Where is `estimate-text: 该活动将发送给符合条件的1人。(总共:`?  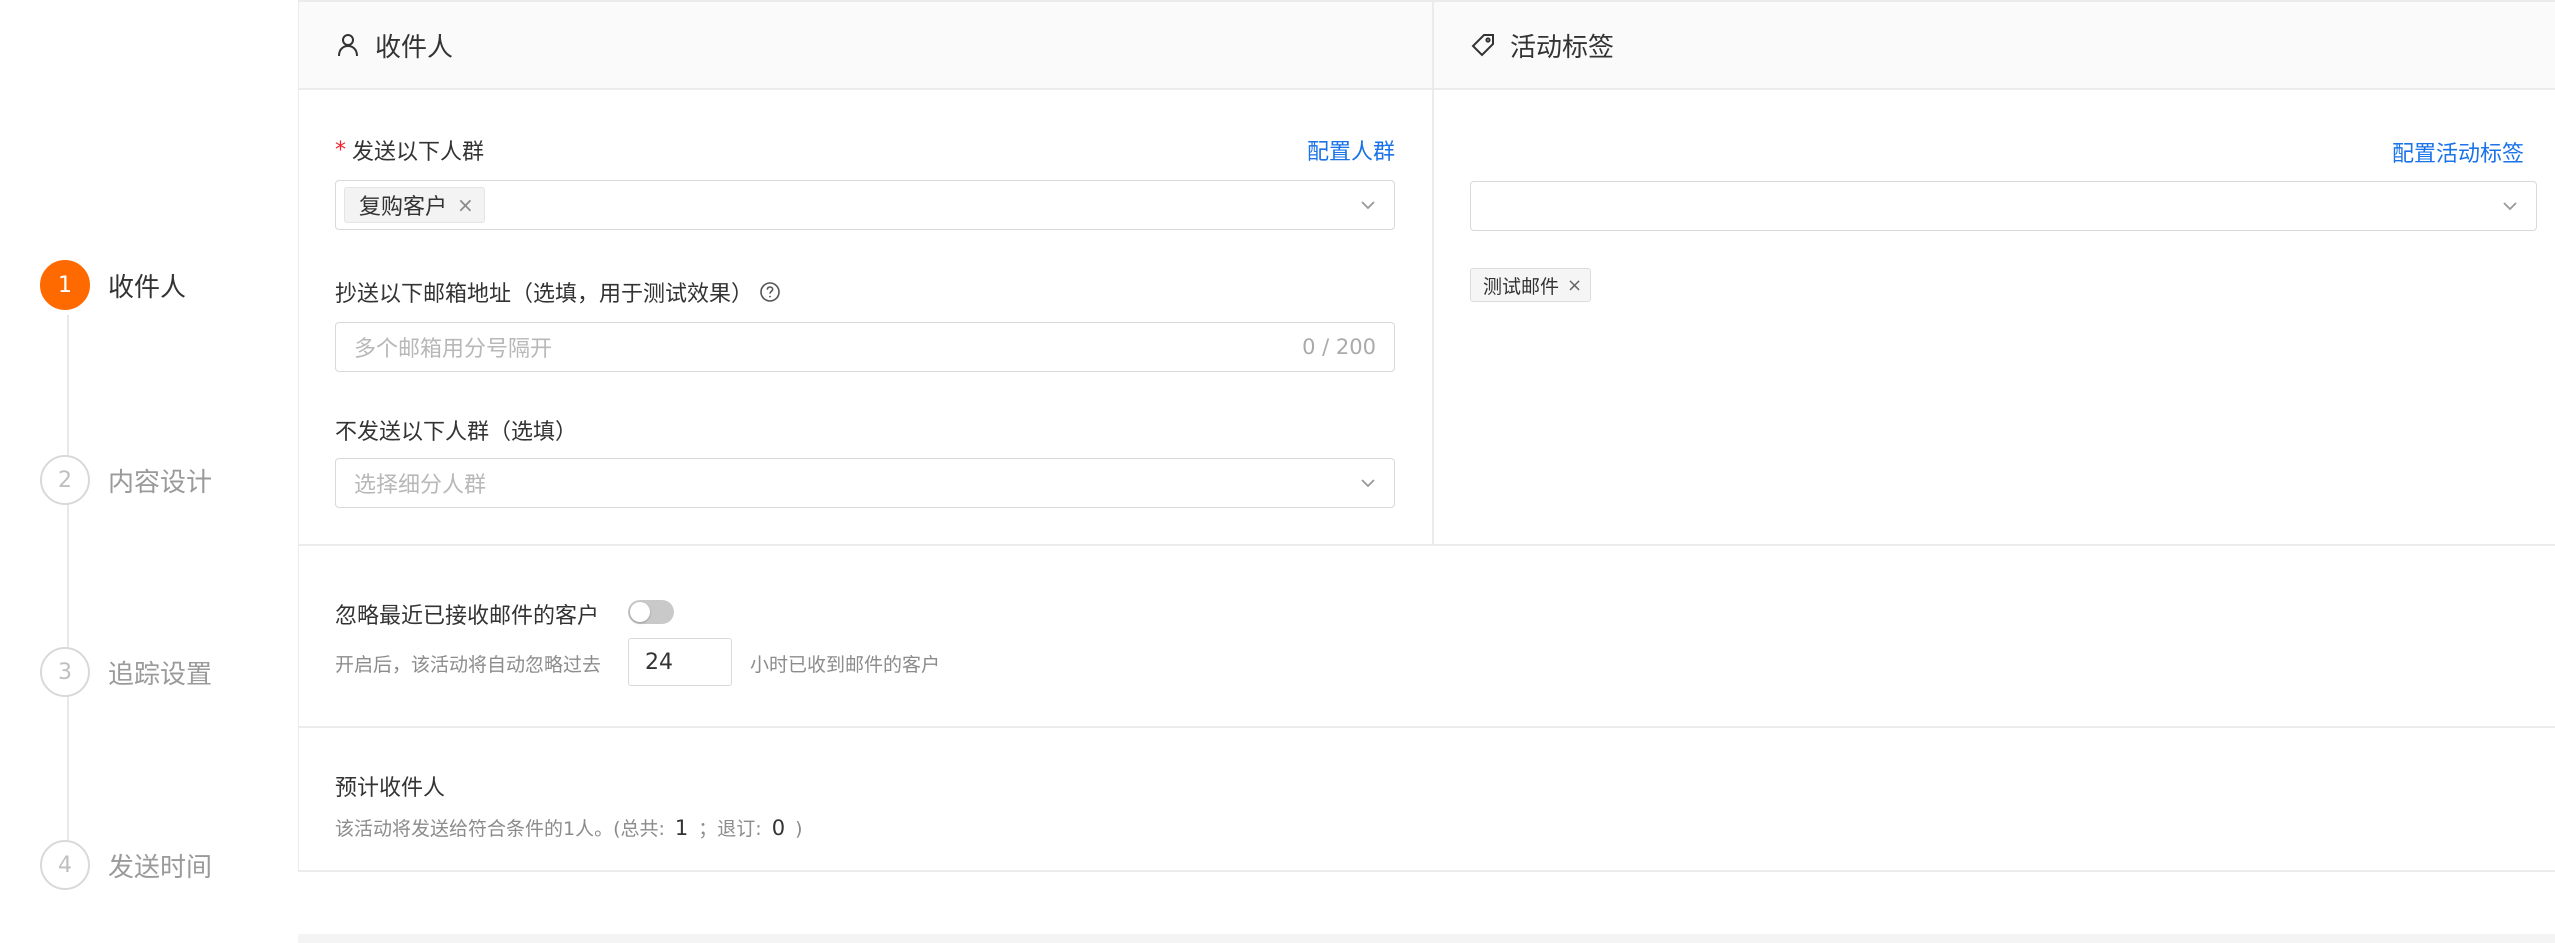
estimate-text: 该活动将发送给符合条件的1人。(总共: is located at coordinates (500, 829).